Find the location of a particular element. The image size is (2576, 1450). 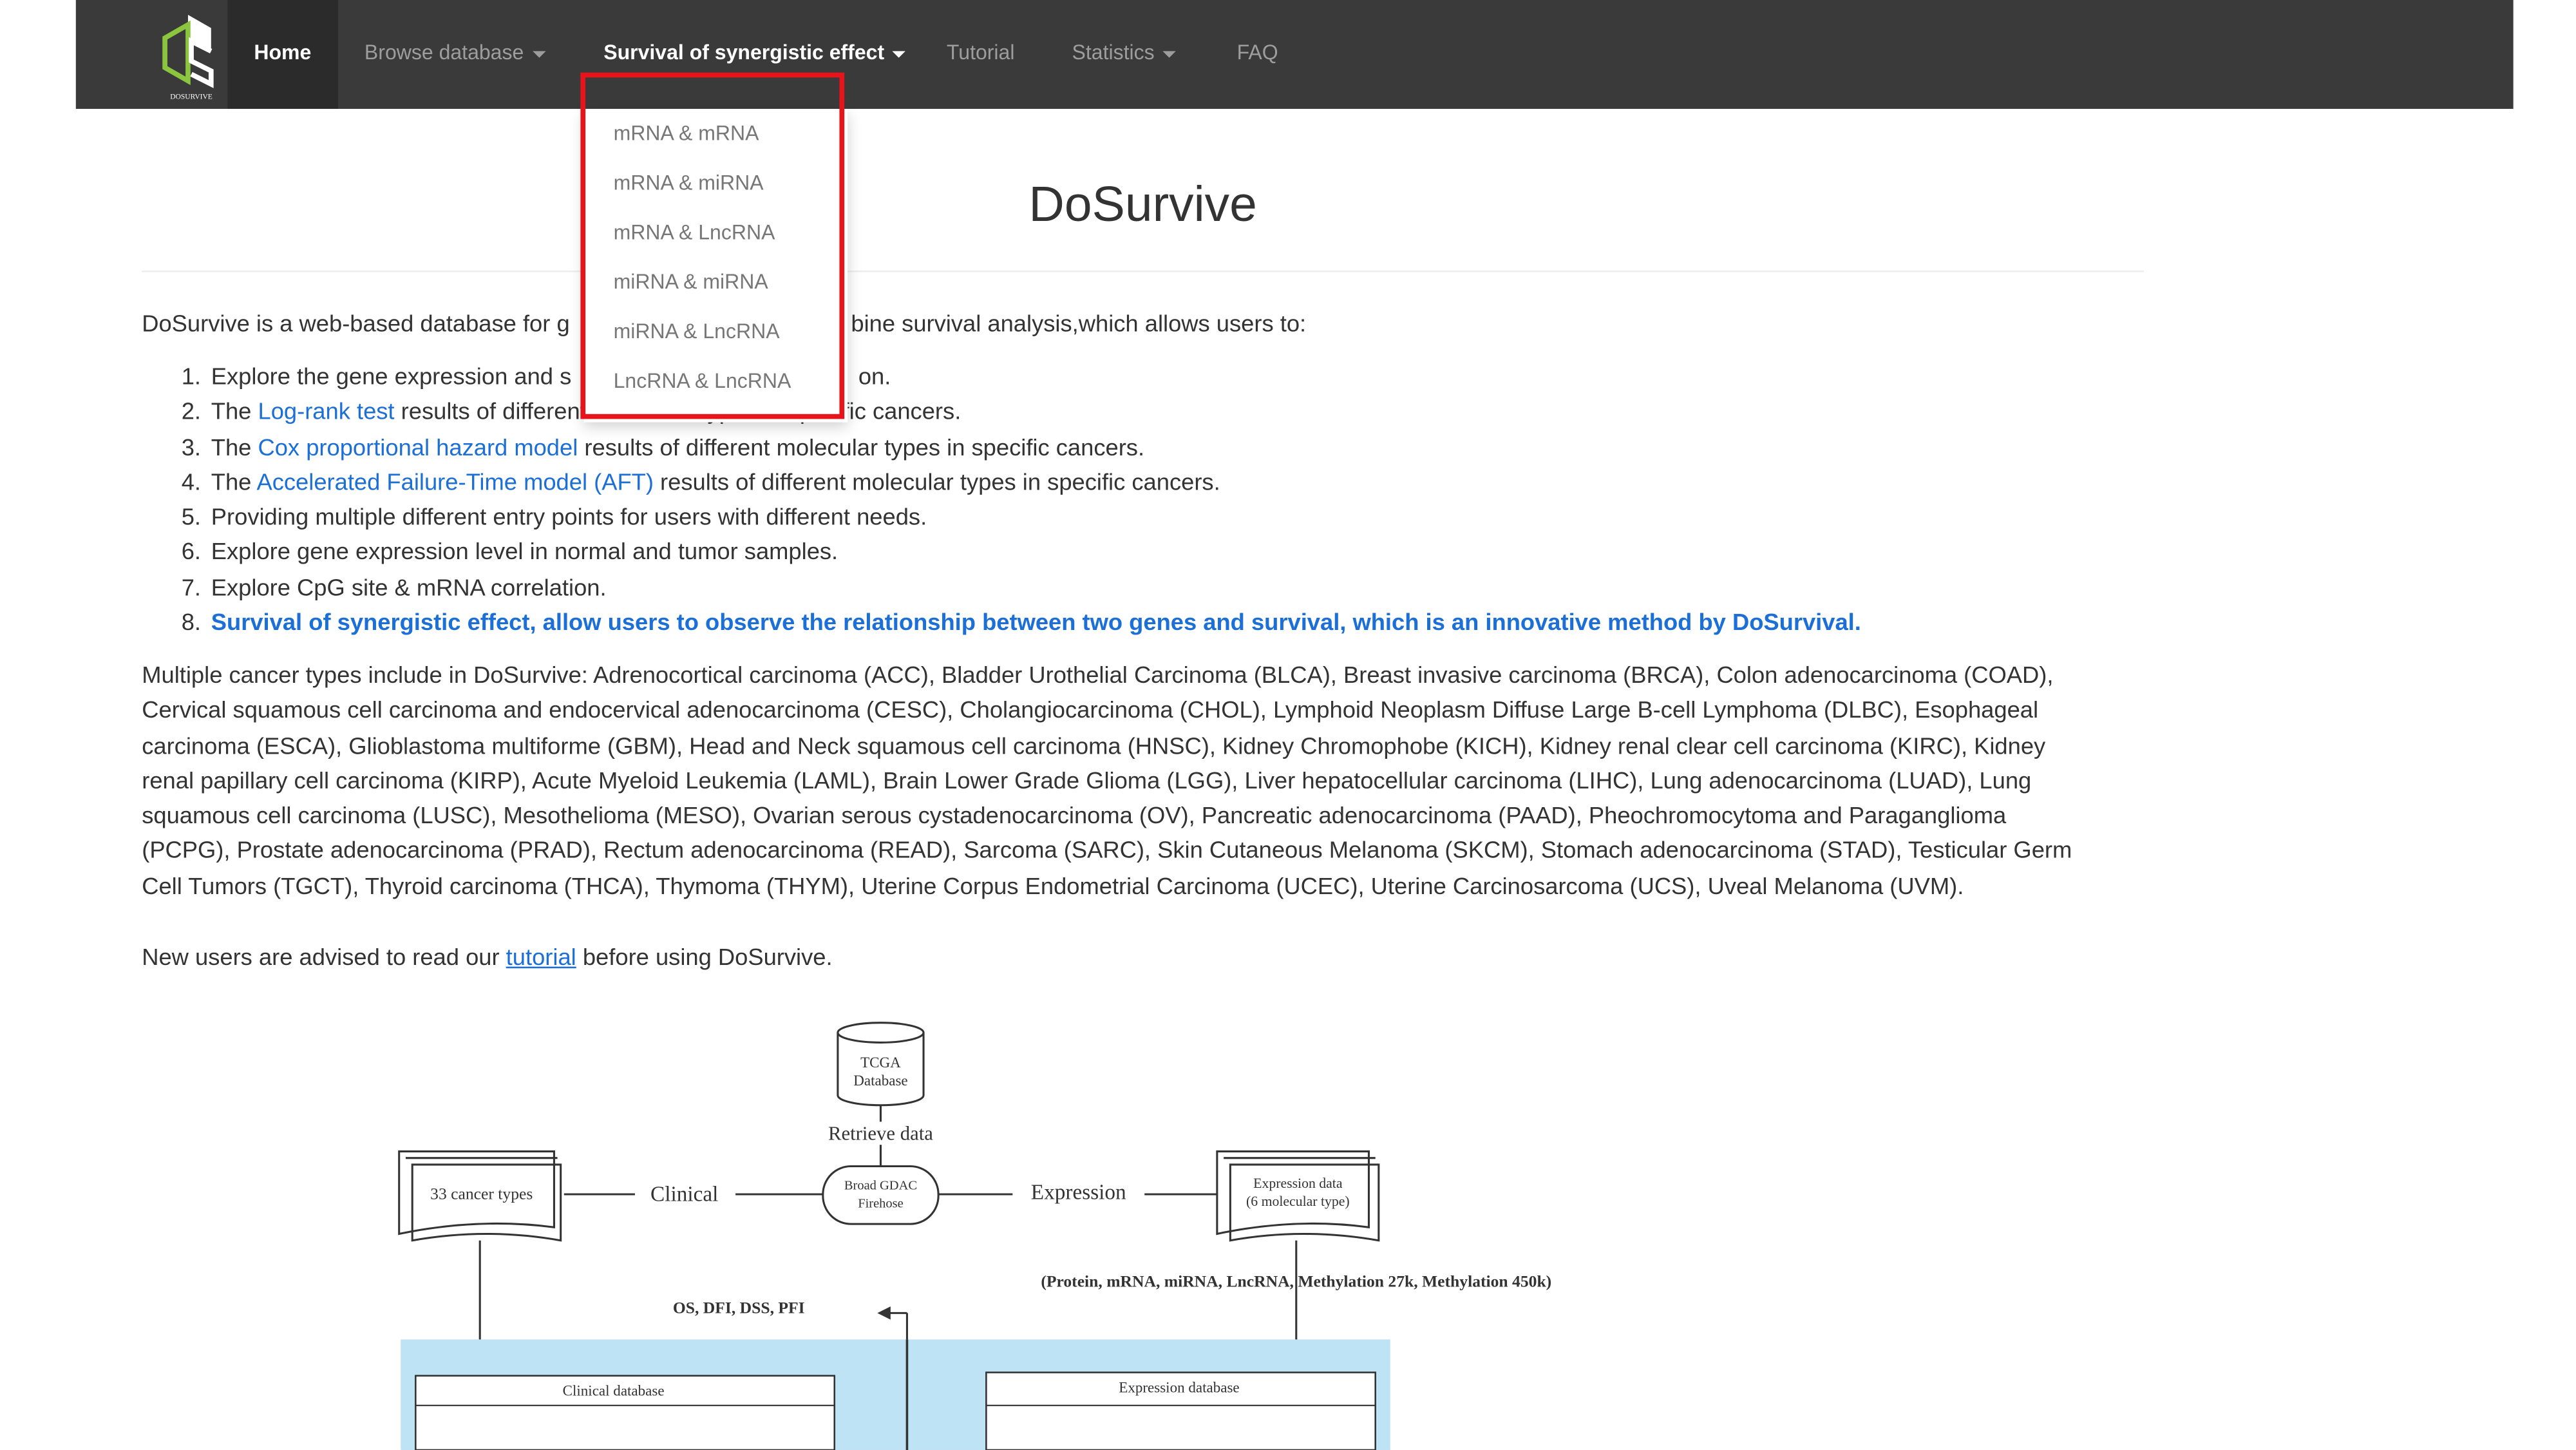

clinical-label: Clinical is located at coordinates (684, 1194).